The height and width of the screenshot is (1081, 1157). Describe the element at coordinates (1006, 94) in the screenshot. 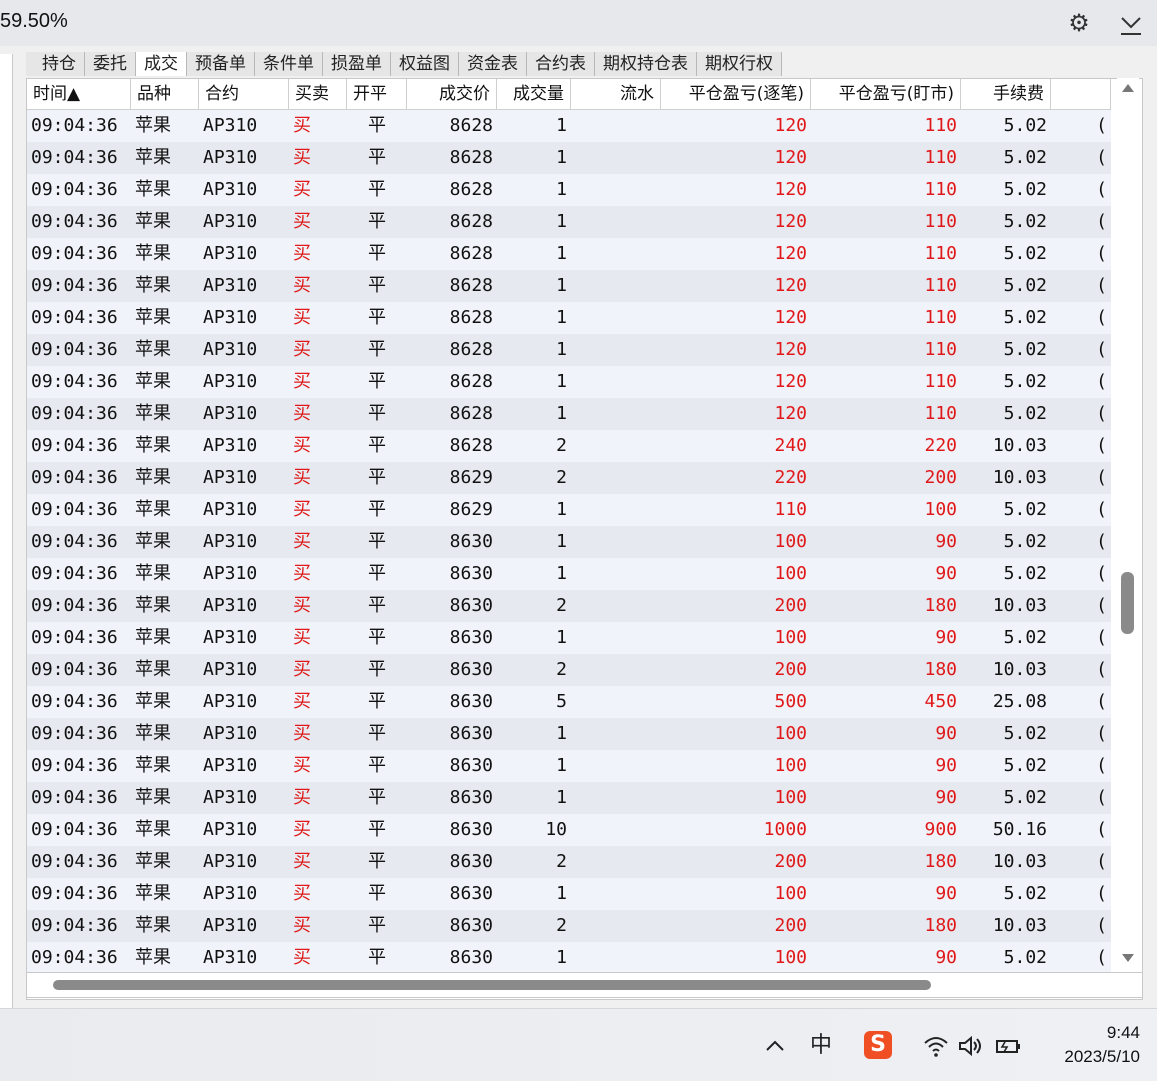

I see `column-header-10: 手续费` at that location.